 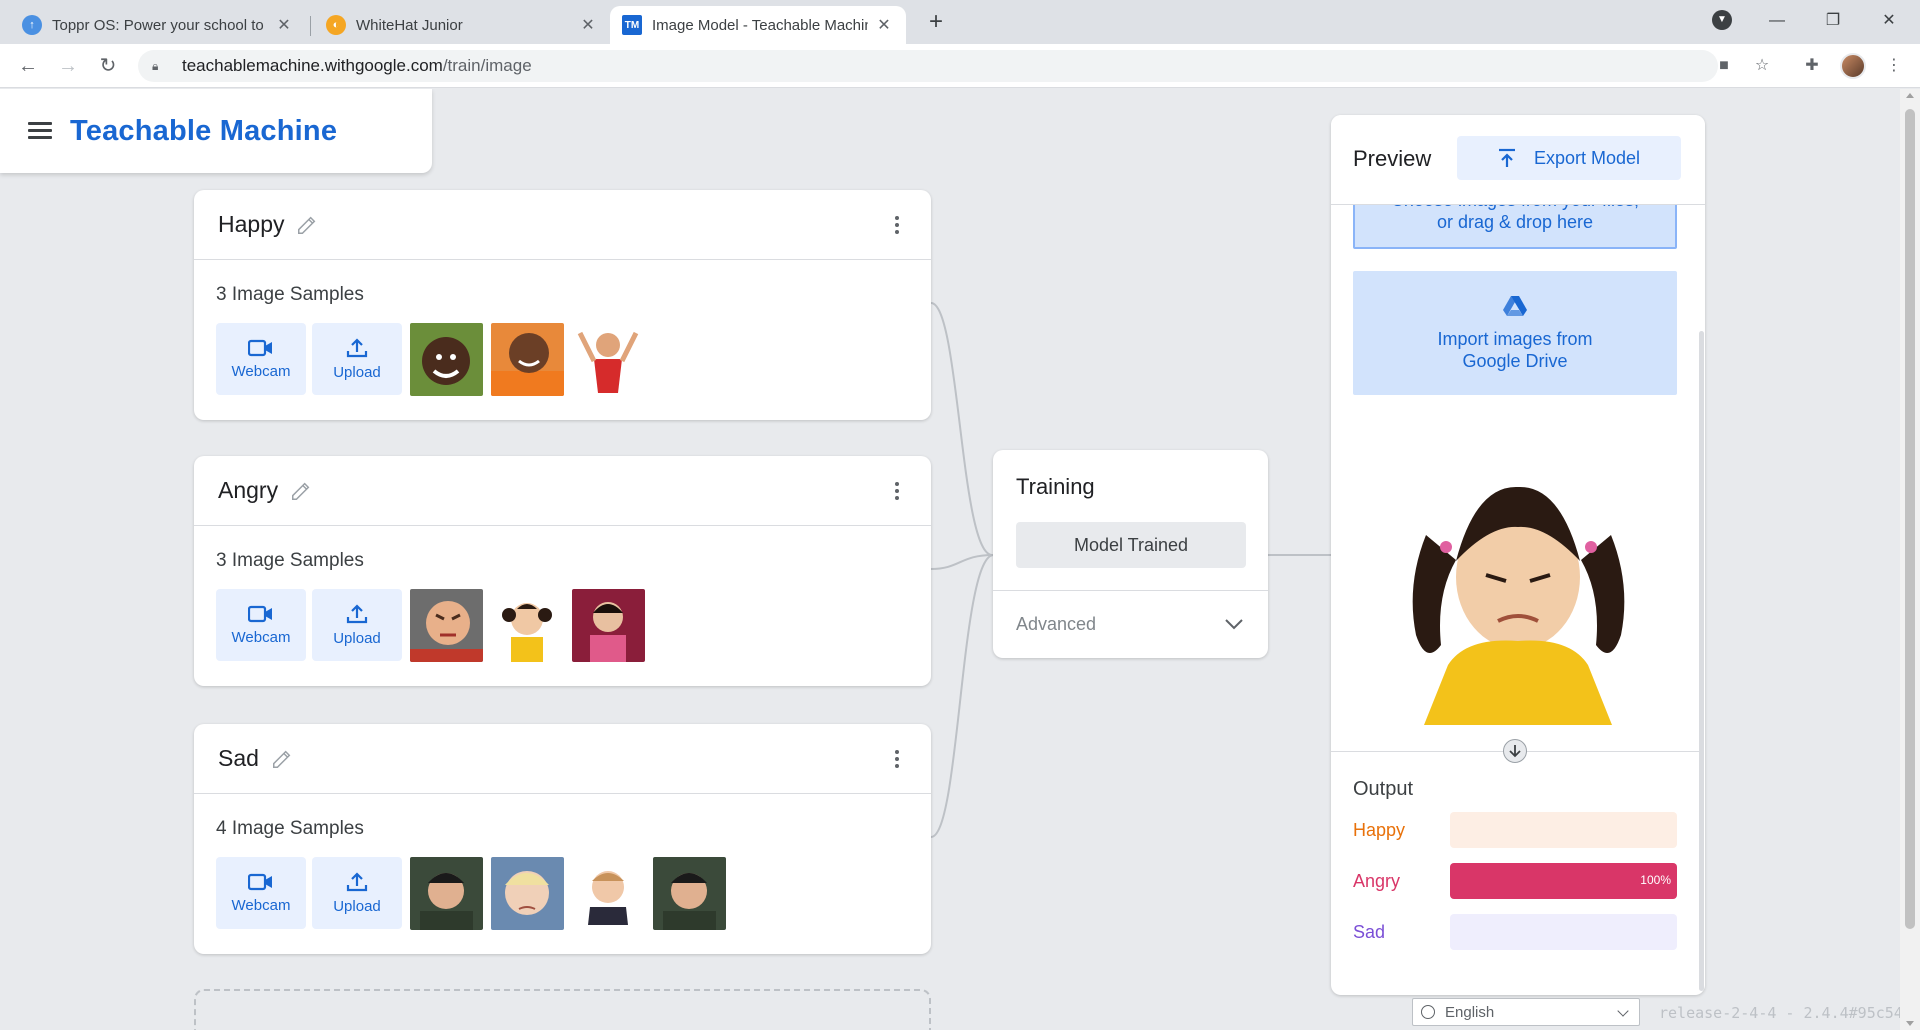 I want to click on scroll-down-icon, so click(x=1910, y=1023).